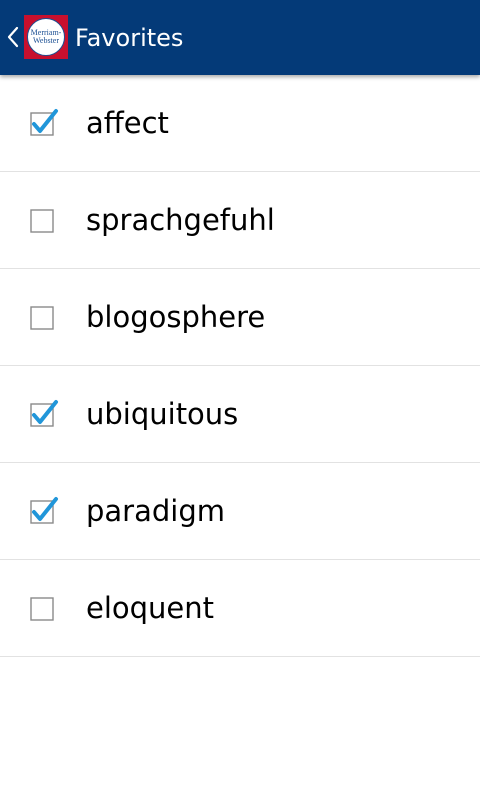  What do you see at coordinates (176, 317) in the screenshot?
I see `favorite-word: blogosphere` at bounding box center [176, 317].